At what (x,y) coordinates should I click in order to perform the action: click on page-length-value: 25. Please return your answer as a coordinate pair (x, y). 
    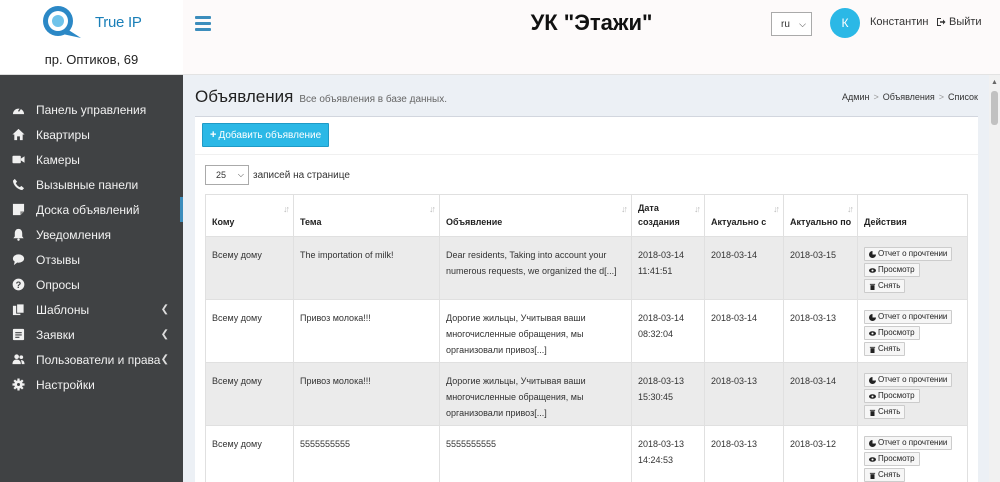
    Looking at the image, I should click on (221, 175).